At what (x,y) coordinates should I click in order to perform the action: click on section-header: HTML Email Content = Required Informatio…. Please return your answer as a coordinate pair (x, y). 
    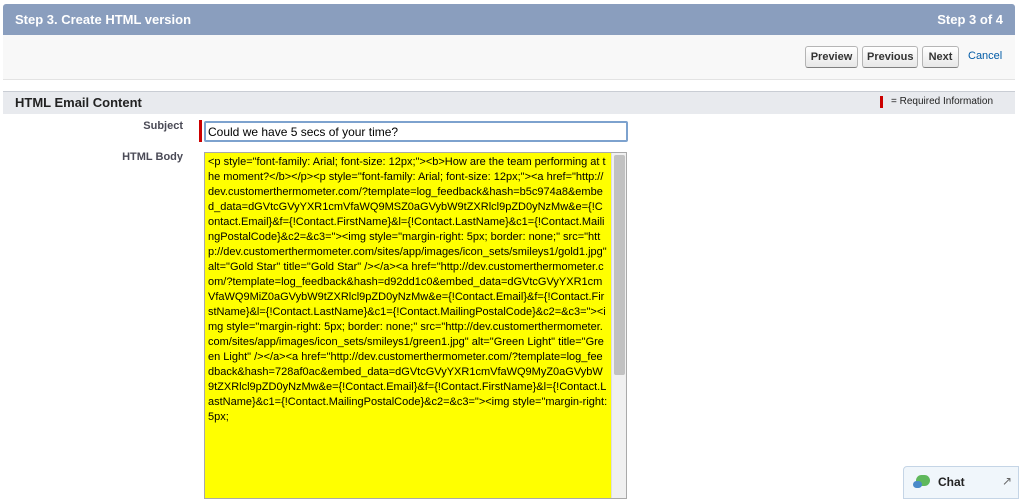
    Looking at the image, I should click on (509, 102).